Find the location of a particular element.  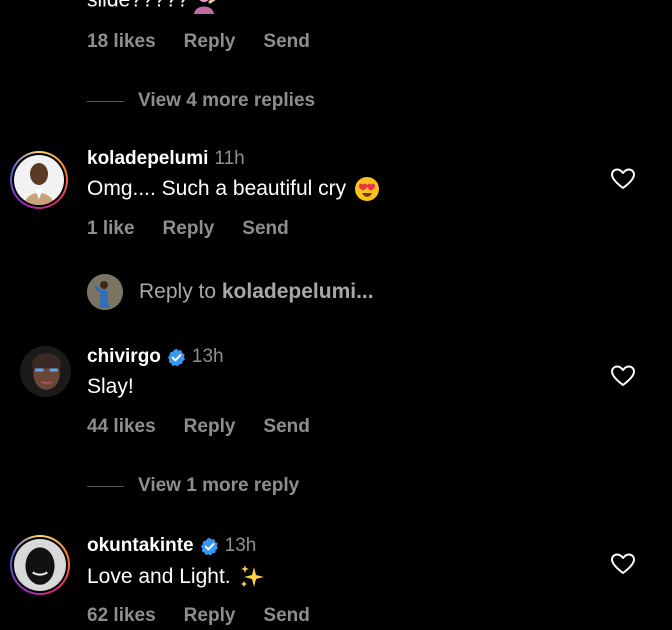

comment-actions: 62 likes Reply Send is located at coordinates (212, 616).